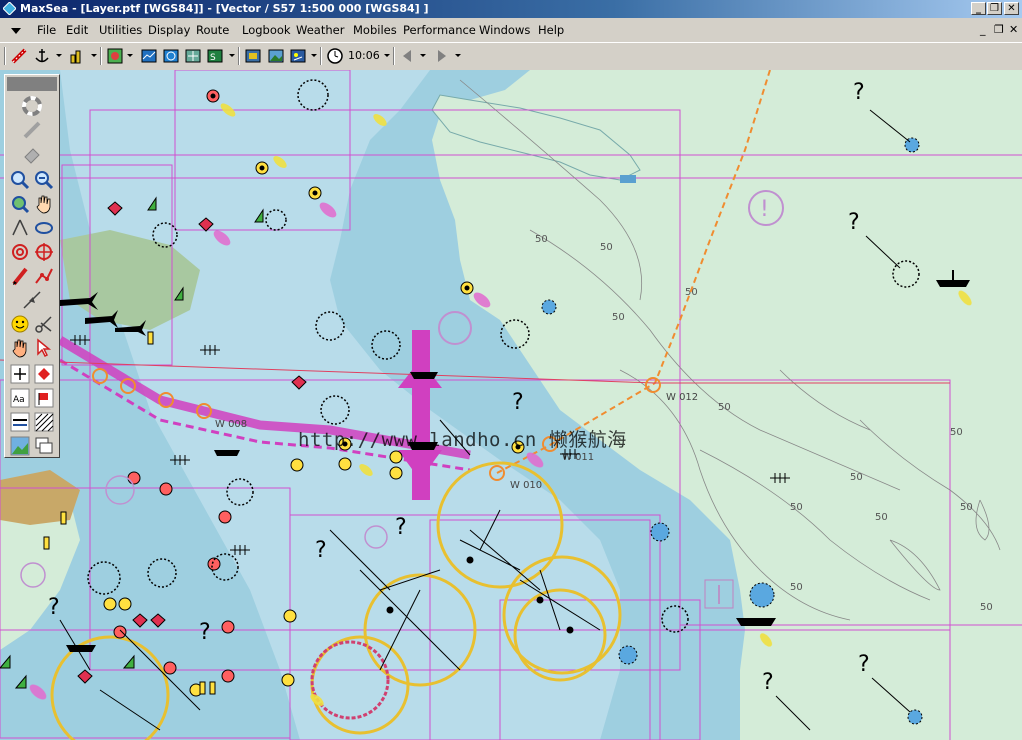 The width and height of the screenshot is (1022, 740). I want to click on eraser-icon, so click(32, 154).